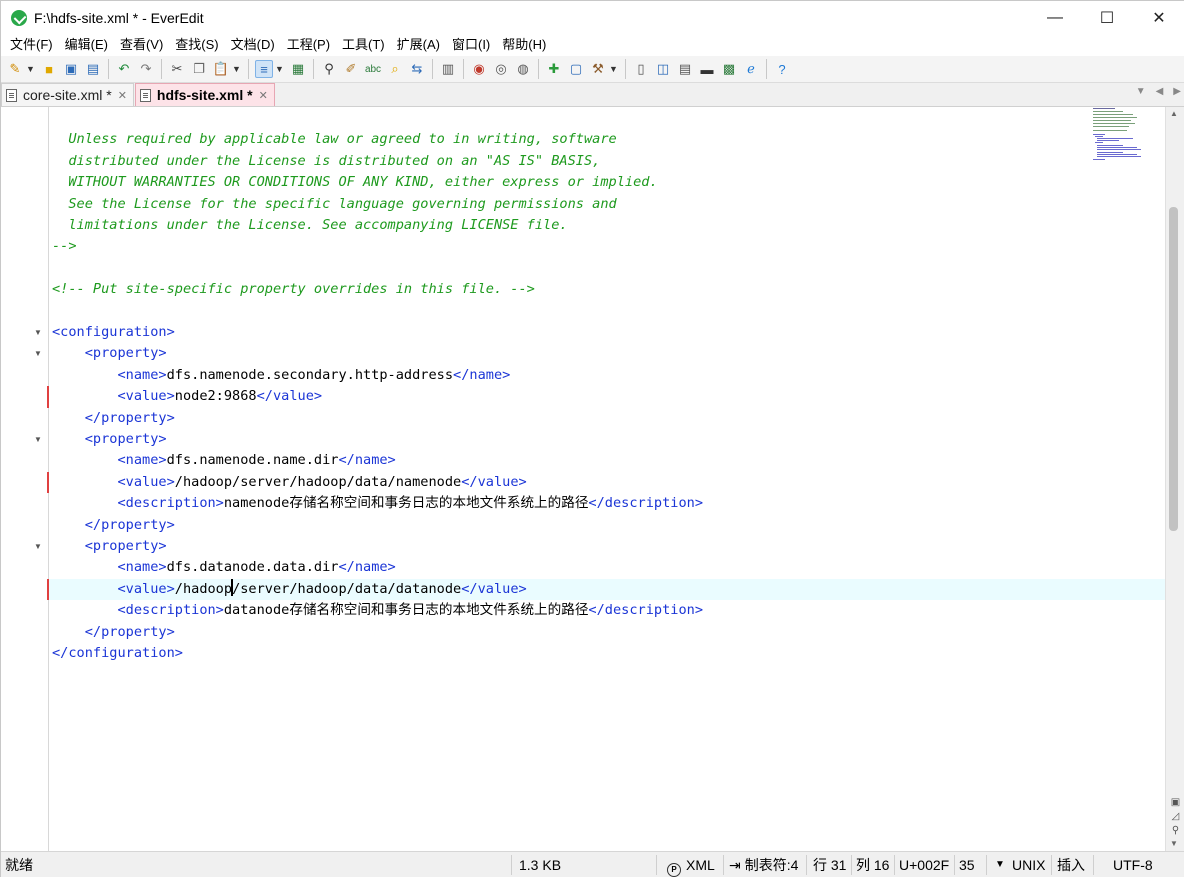 The image size is (1184, 877). What do you see at coordinates (71, 69) in the screenshot?
I see `save-icon: ▣` at bounding box center [71, 69].